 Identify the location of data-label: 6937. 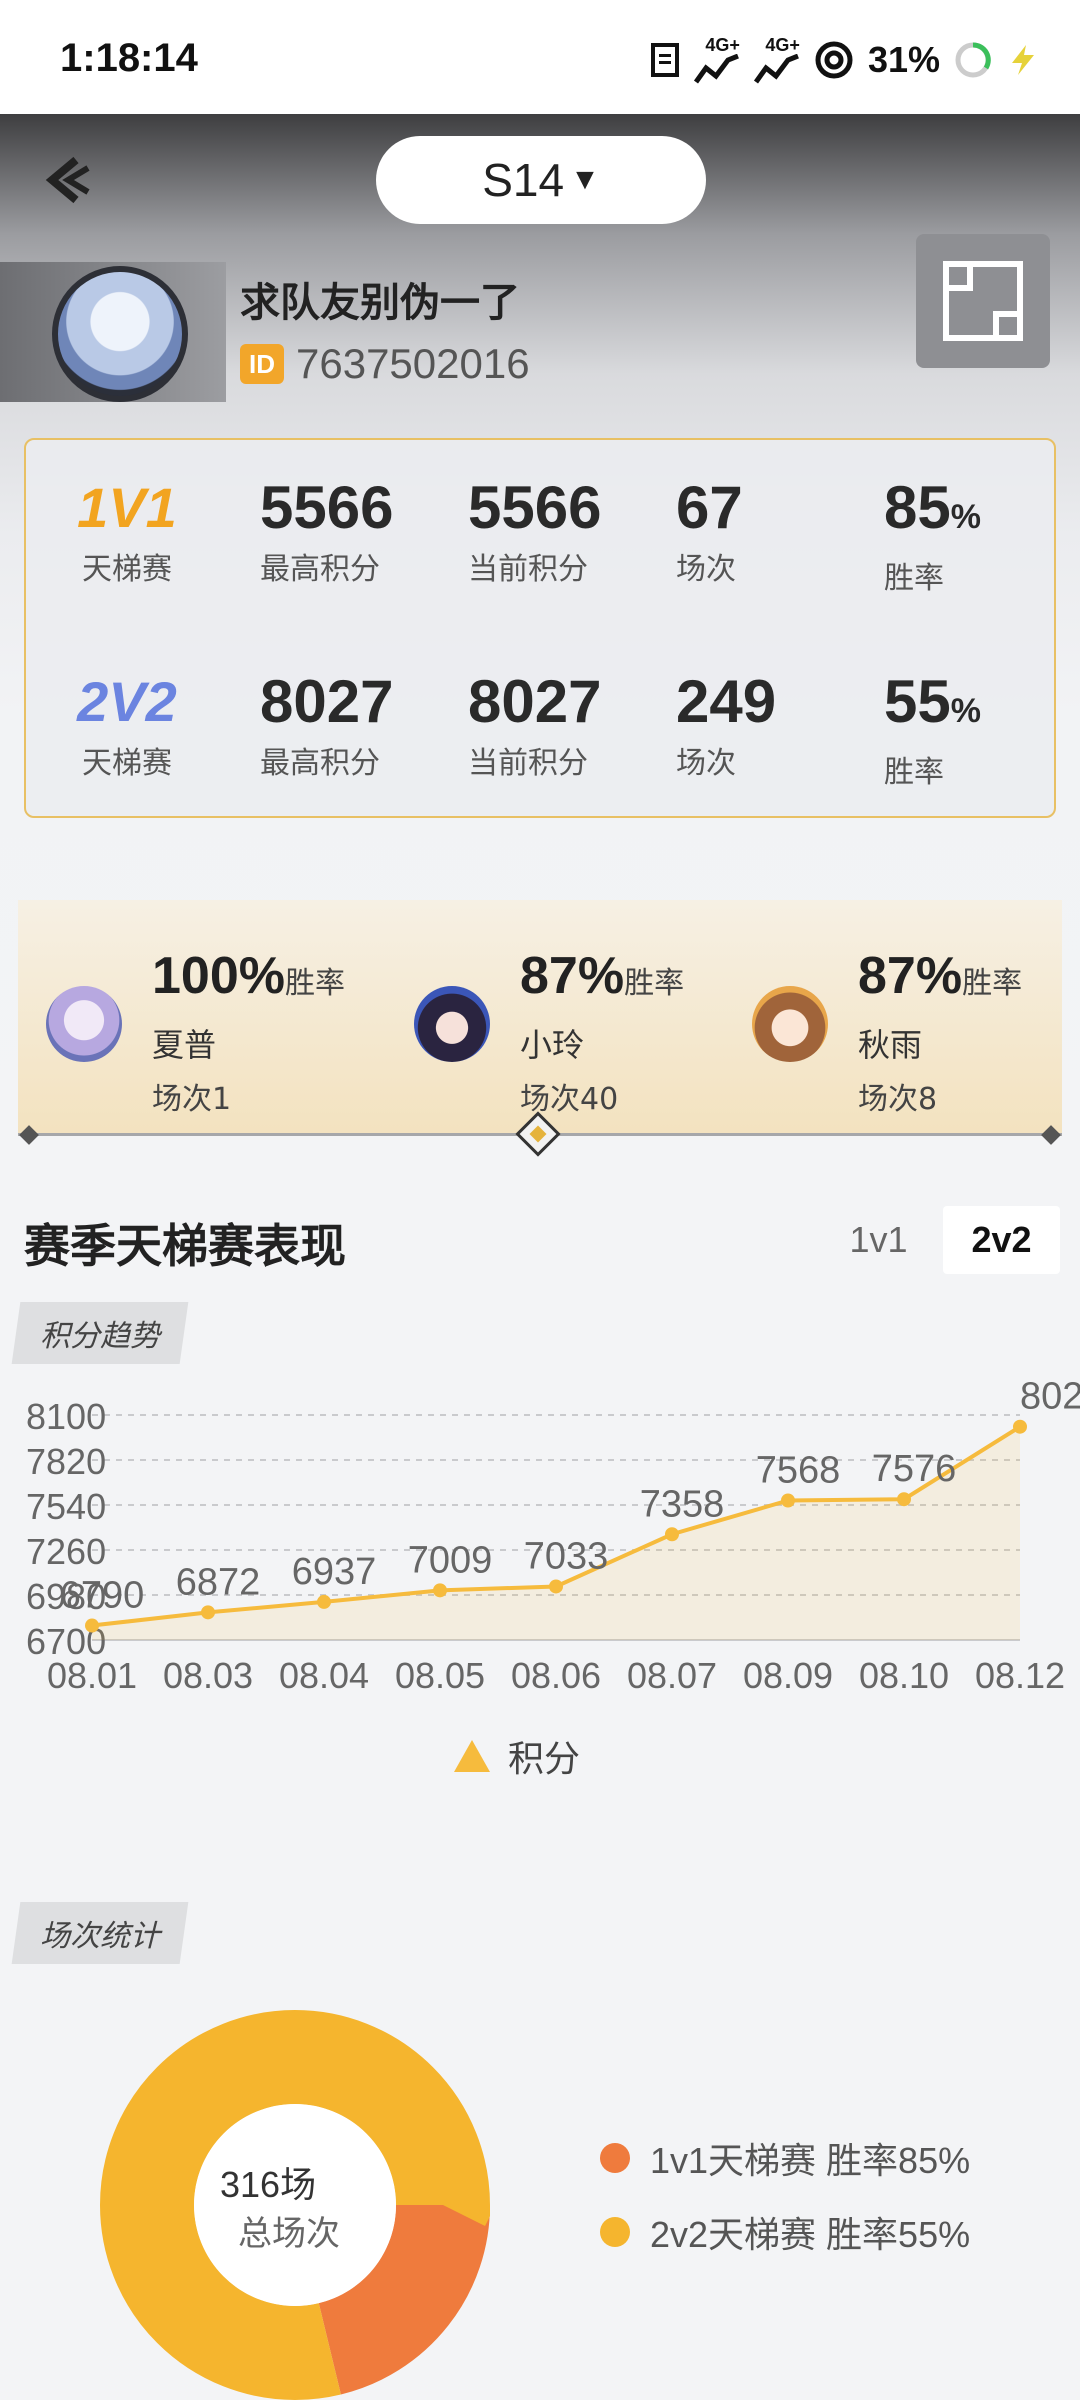
(334, 1572).